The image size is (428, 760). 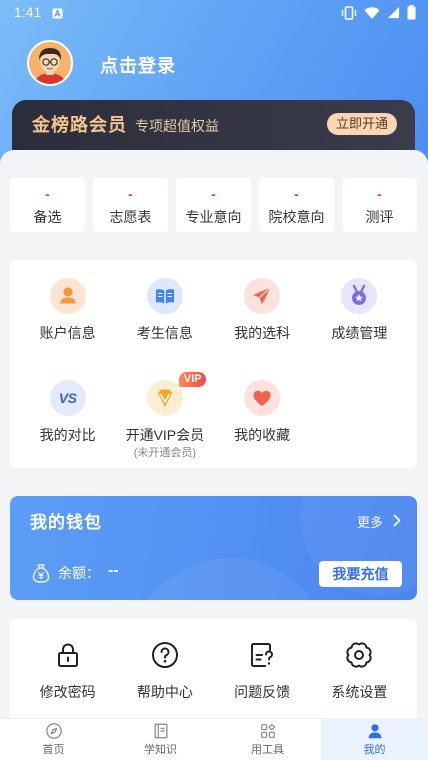 I want to click on status-bar: 1:41, so click(x=214, y=12).